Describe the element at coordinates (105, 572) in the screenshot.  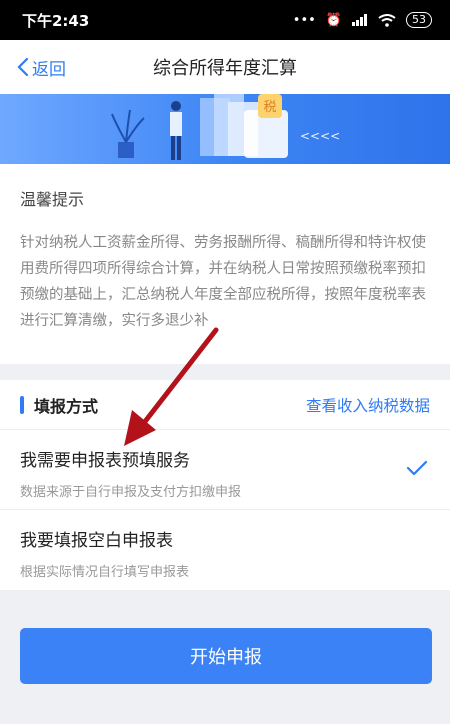
I see `option-subtitle: 根据实际情况自行填写申报表` at that location.